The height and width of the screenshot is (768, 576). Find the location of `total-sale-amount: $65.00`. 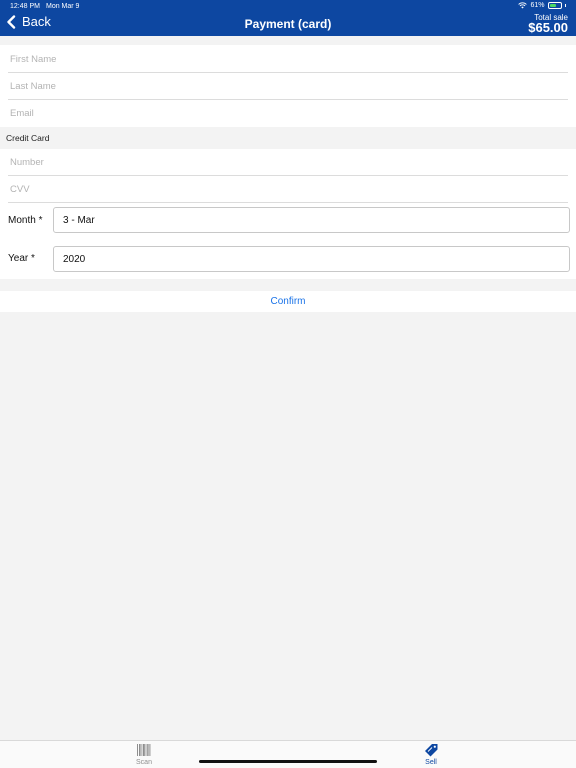

total-sale-amount: $65.00 is located at coordinates (548, 27).